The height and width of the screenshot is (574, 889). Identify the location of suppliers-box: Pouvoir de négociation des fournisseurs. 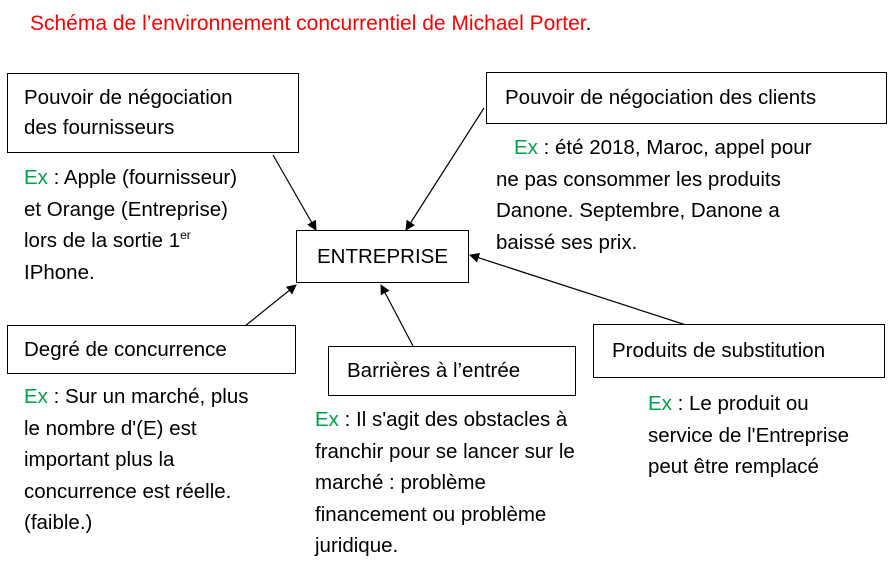
(153, 113).